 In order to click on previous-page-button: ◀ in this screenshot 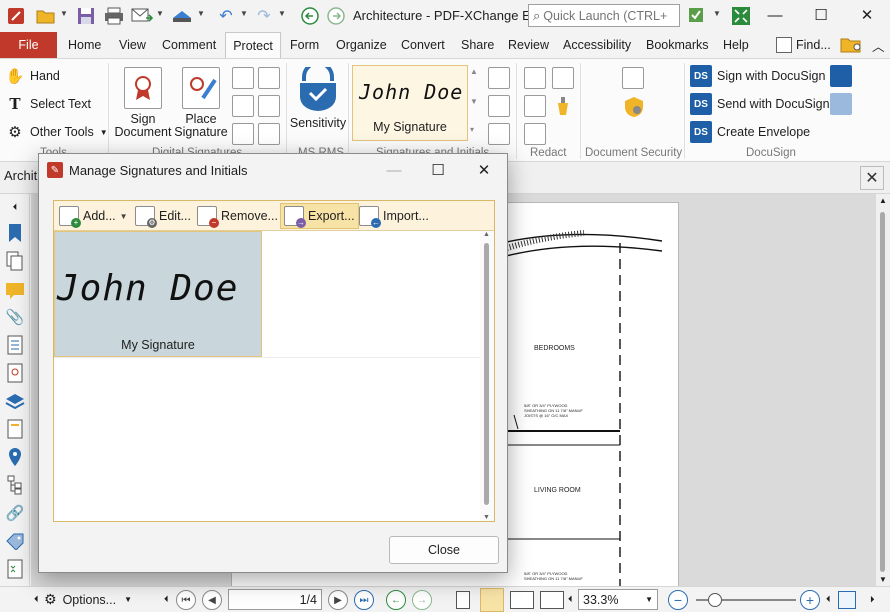, I will do `click(212, 600)`.